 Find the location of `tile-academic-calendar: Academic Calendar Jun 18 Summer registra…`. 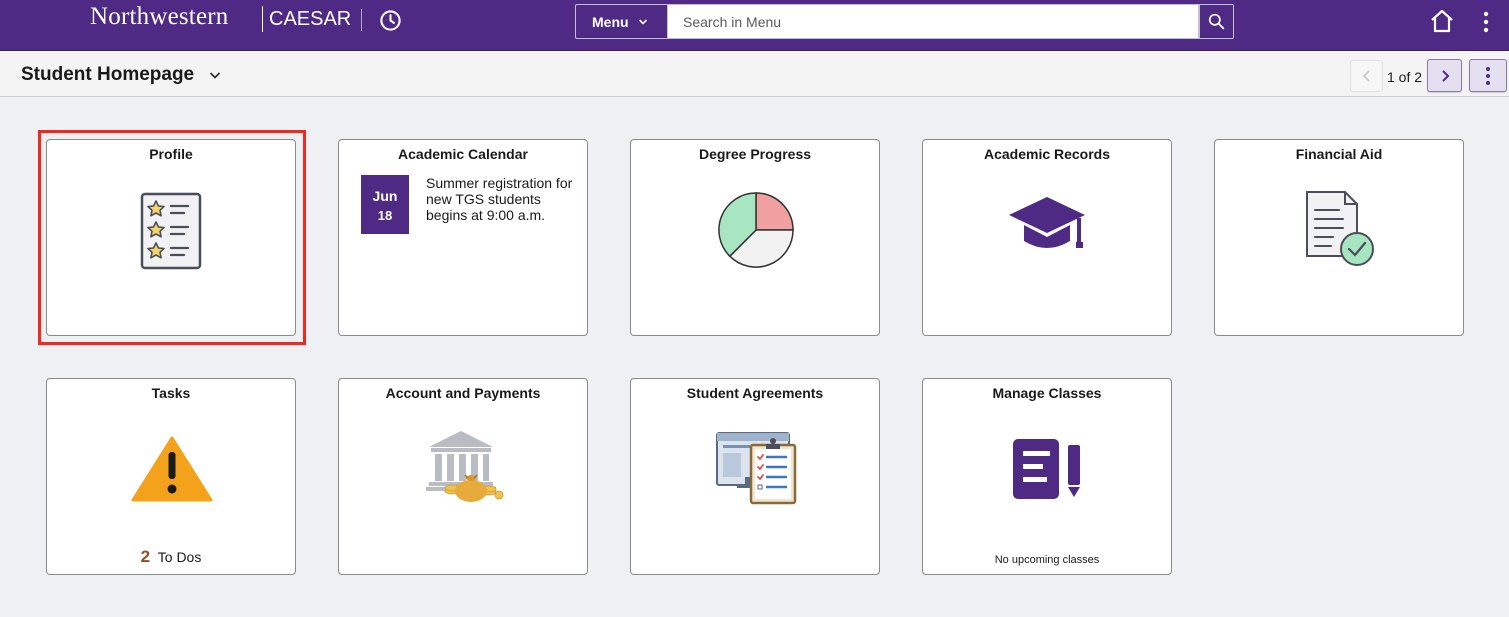

tile-academic-calendar: Academic Calendar Jun 18 Summer registra… is located at coordinates (463, 237).